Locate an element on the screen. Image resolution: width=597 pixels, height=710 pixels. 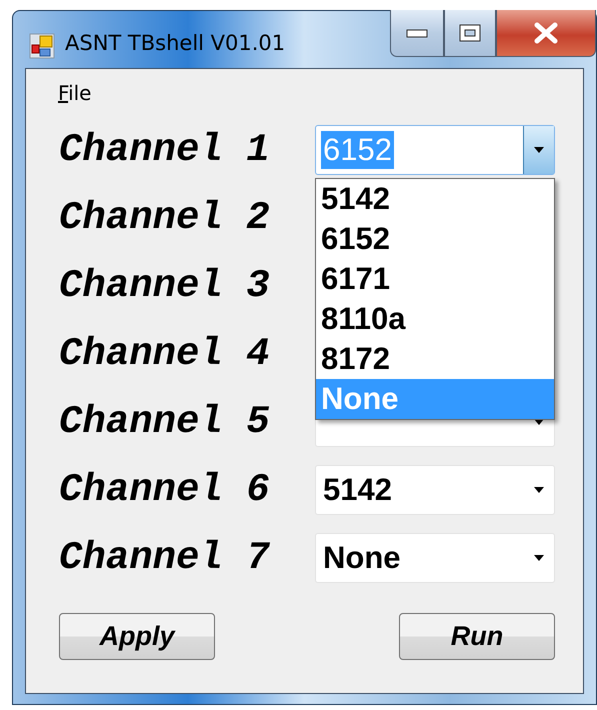
dropdown-option: 5142 is located at coordinates (435, 199).